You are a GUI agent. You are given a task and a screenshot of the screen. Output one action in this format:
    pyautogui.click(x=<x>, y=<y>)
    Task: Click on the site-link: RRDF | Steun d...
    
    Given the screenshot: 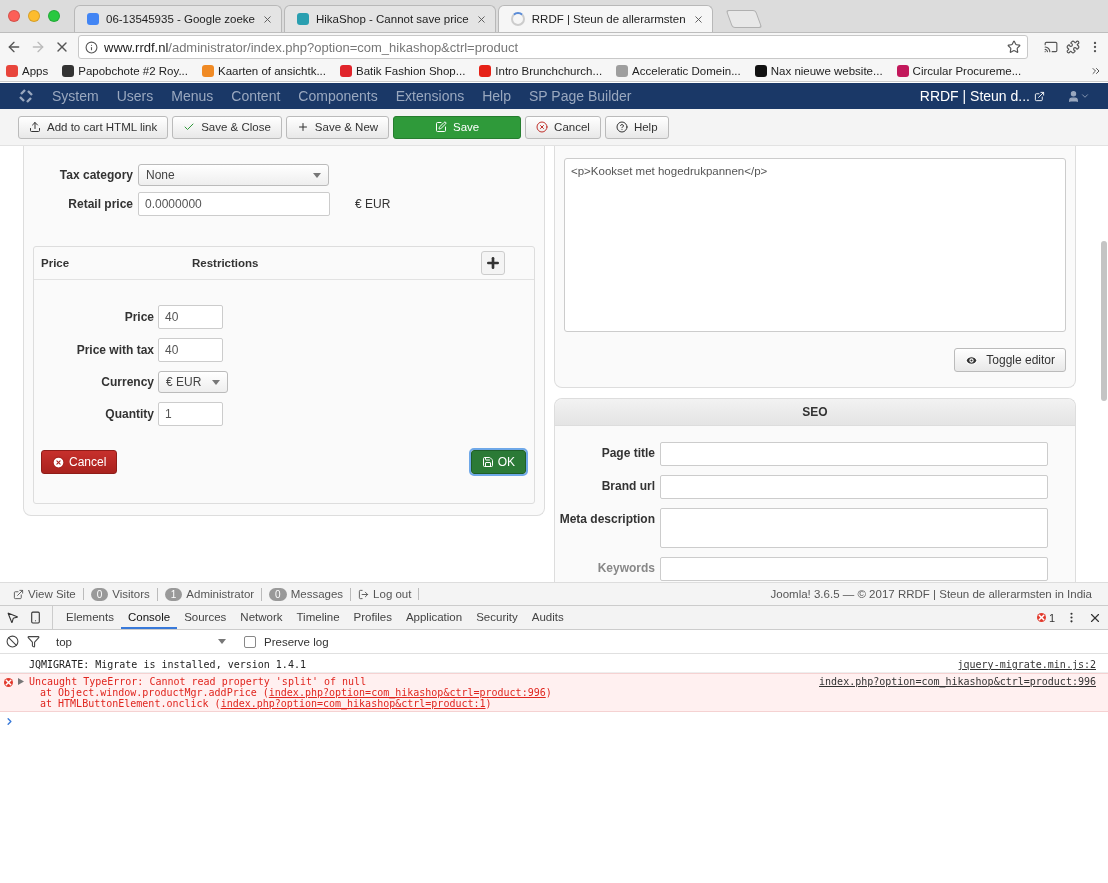 What is the action you would take?
    pyautogui.click(x=982, y=96)
    